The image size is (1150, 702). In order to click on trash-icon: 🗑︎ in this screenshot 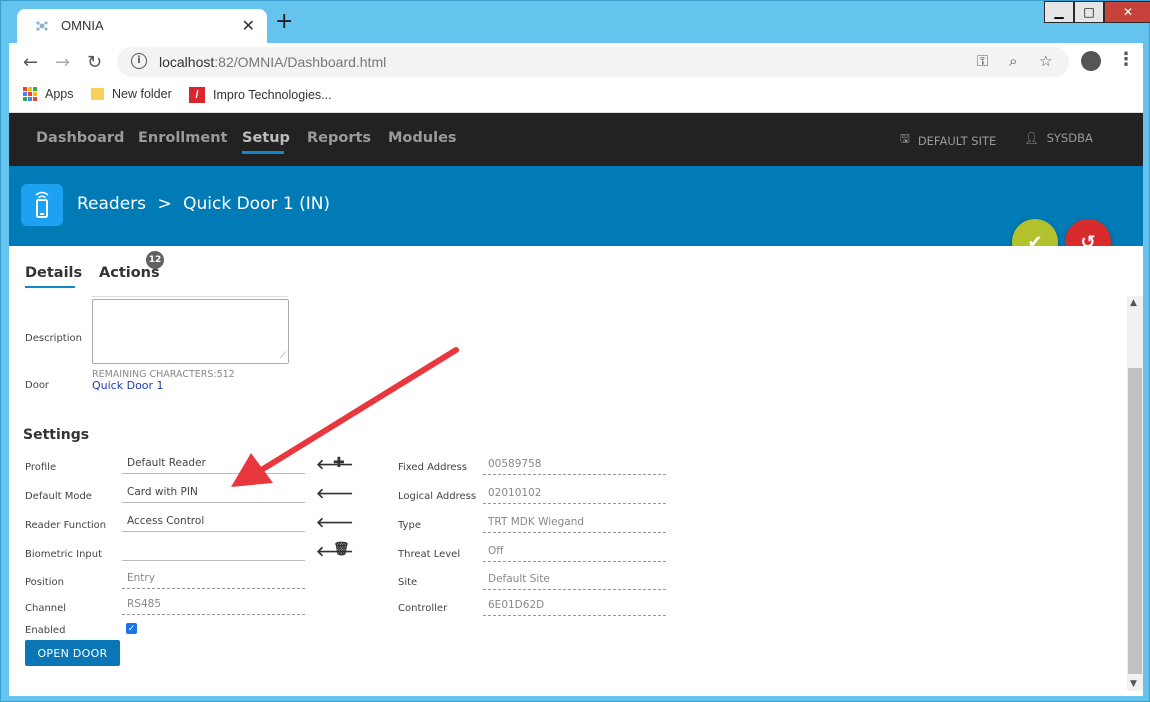, I will do `click(341, 549)`.